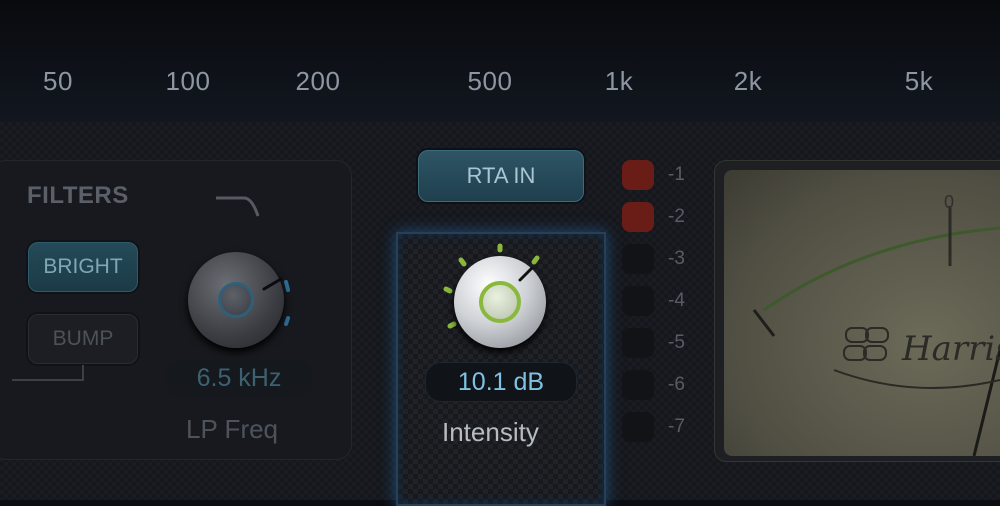 This screenshot has width=1000, height=506. I want to click on filter-bracket, so click(48, 373).